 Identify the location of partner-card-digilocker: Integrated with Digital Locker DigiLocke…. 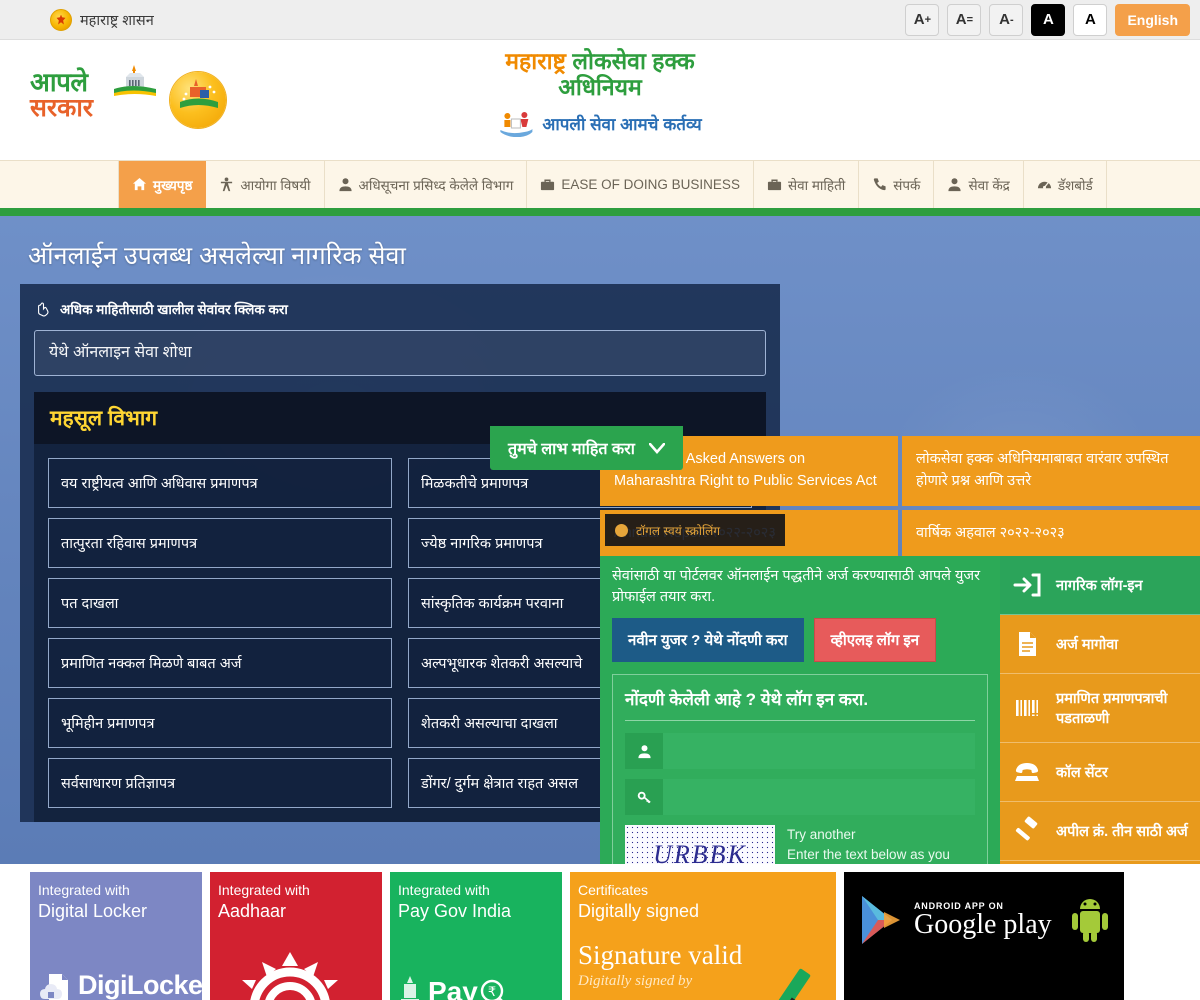
(116, 936).